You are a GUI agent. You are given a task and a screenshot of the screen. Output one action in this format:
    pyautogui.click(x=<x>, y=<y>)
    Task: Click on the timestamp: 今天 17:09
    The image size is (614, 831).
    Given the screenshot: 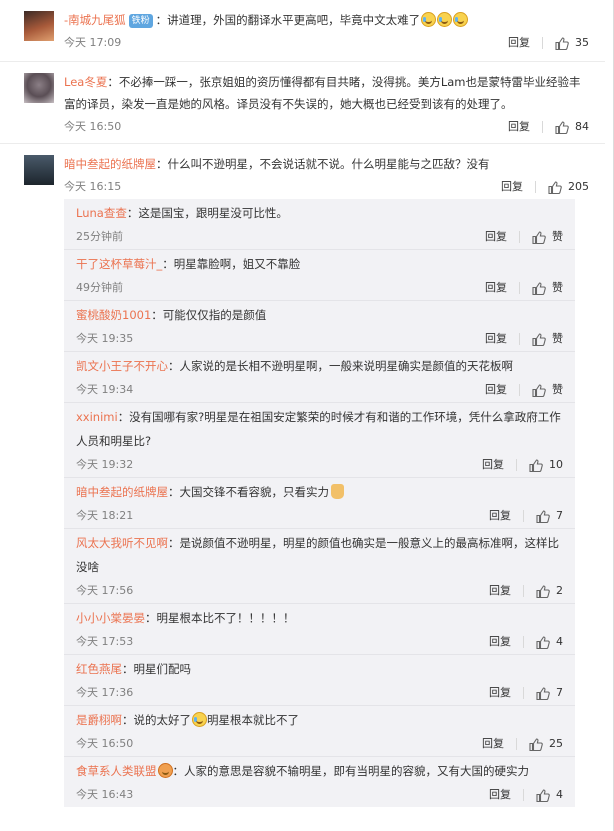 What is the action you would take?
    pyautogui.click(x=93, y=42)
    